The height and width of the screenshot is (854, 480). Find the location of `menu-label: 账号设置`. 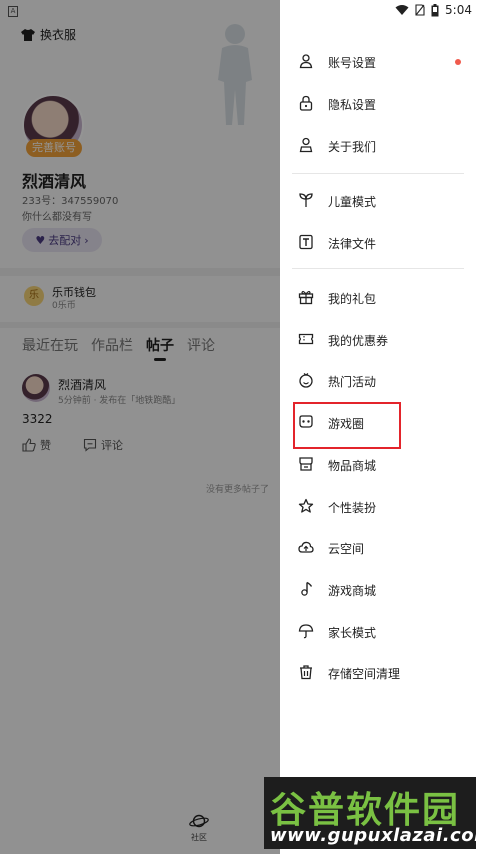

menu-label: 账号设置 is located at coordinates (352, 63).